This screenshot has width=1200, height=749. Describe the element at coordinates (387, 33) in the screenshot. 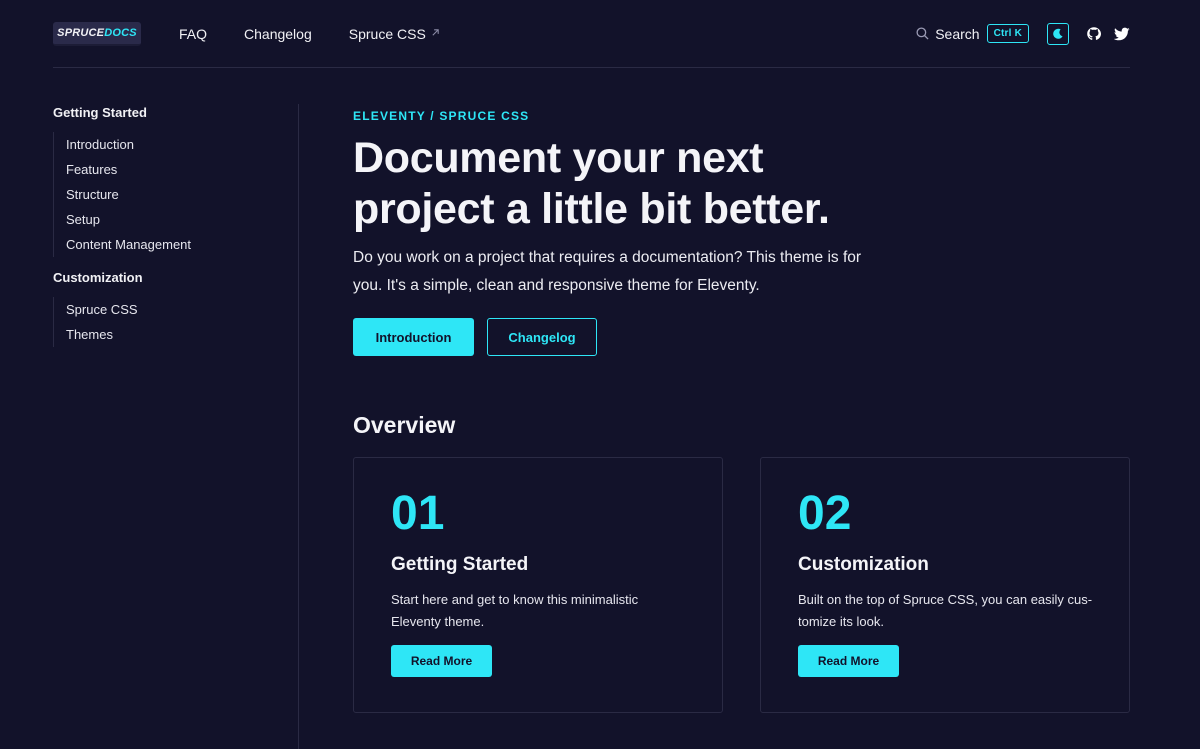

I see `nav-link-label: Spruce CSS` at that location.